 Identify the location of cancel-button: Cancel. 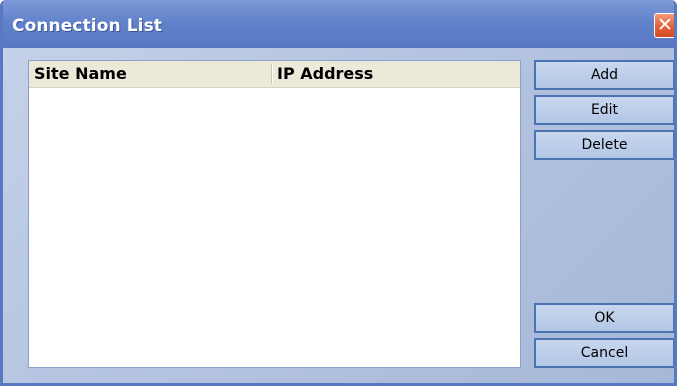
(604, 353).